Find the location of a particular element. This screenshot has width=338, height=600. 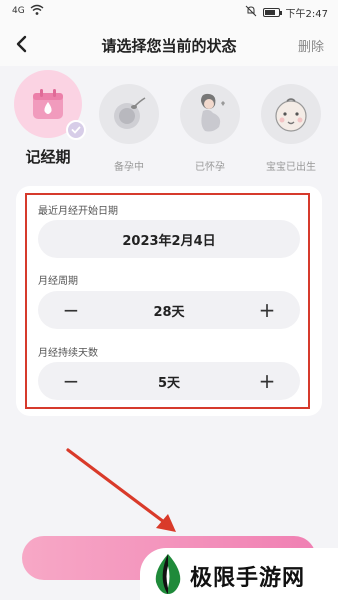

watermark-text: 极限手游网 is located at coordinates (248, 578).